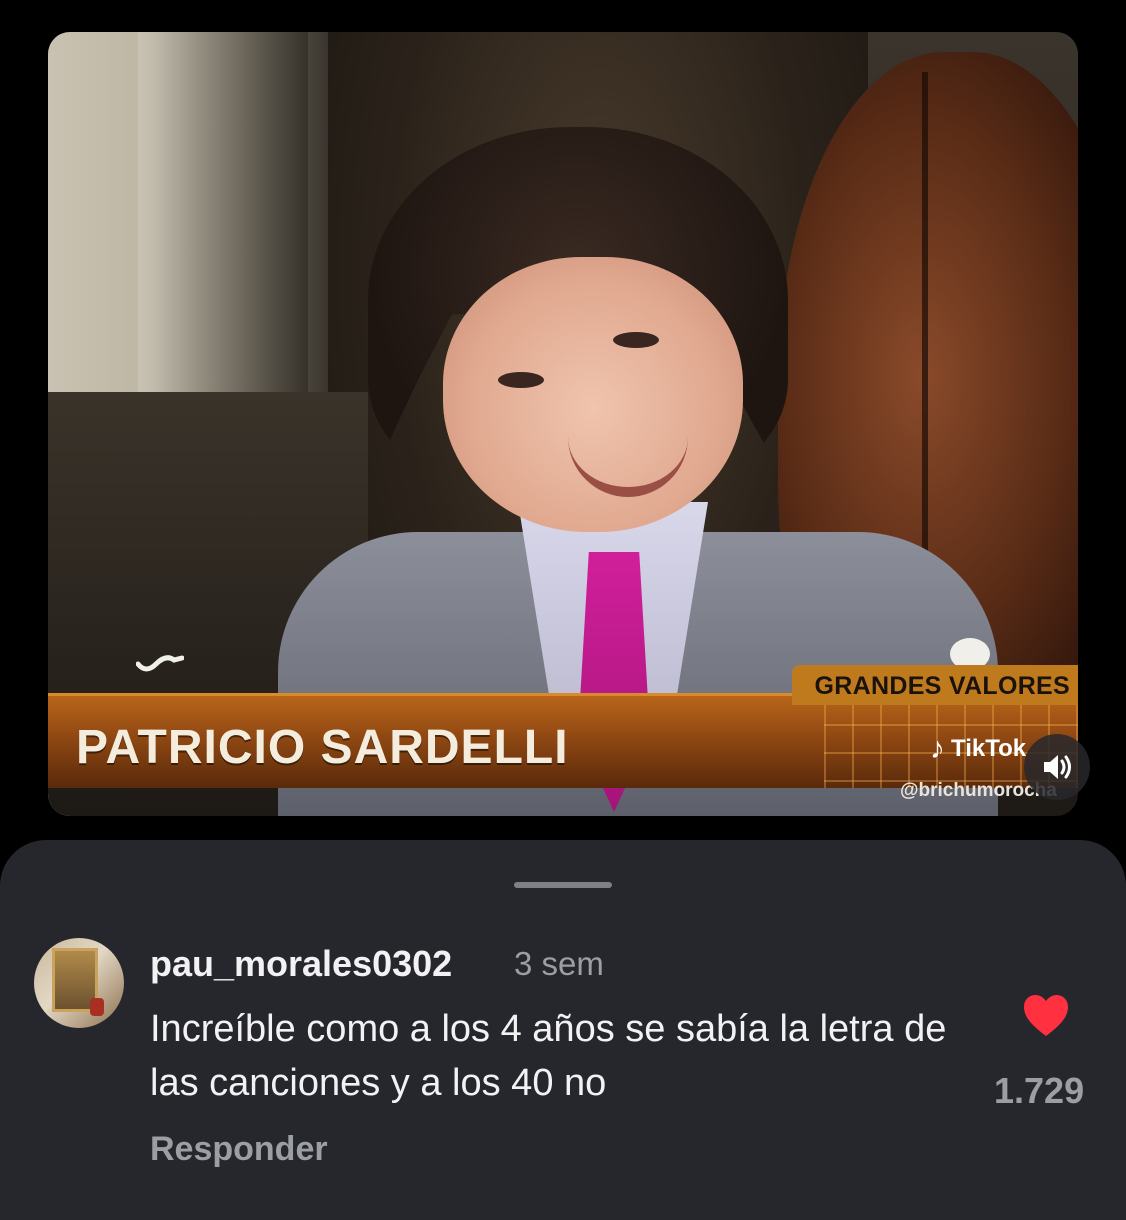 The height and width of the screenshot is (1220, 1126). I want to click on comment-timestamp: 3 sem, so click(559, 963).